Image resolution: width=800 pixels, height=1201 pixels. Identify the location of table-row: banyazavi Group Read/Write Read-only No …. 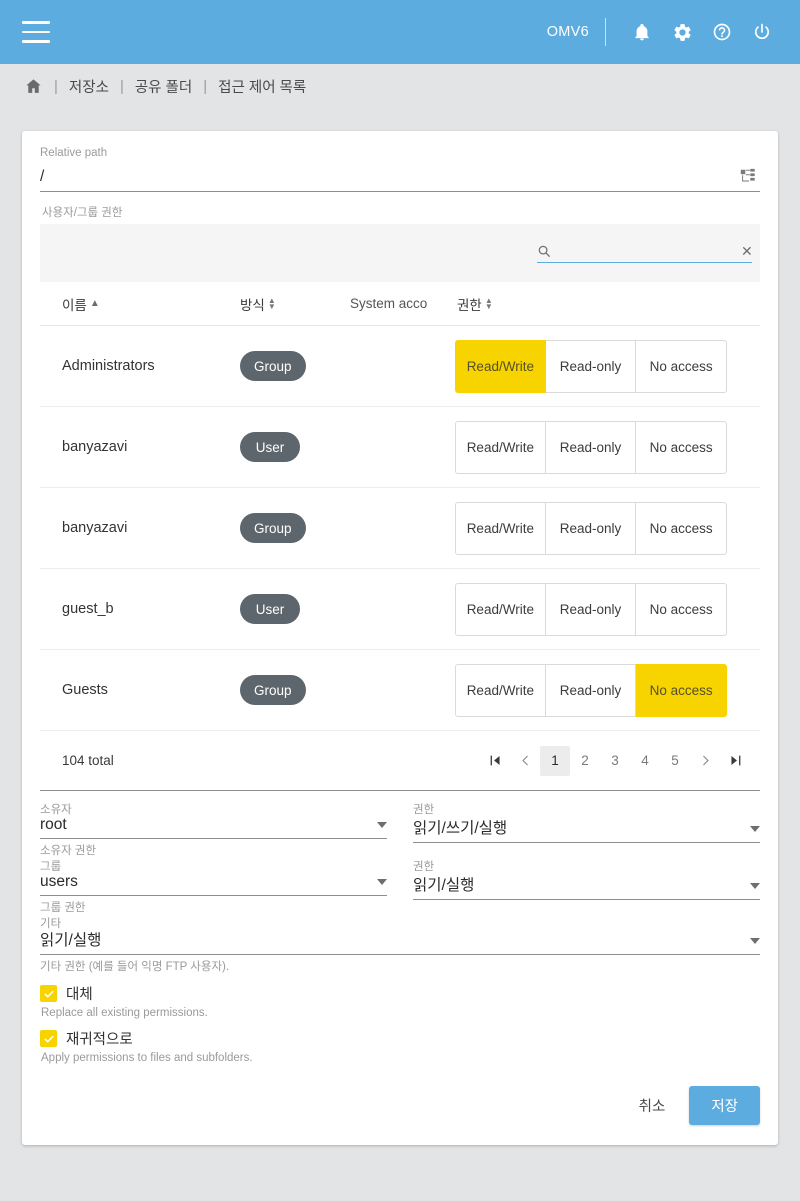
(400, 528).